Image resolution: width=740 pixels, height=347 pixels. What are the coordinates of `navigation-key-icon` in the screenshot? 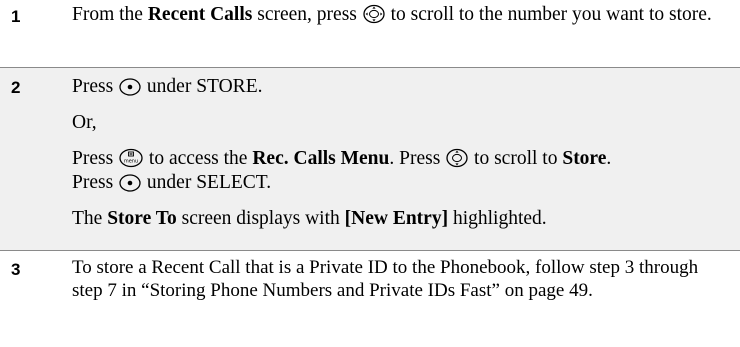 It's located at (374, 14).